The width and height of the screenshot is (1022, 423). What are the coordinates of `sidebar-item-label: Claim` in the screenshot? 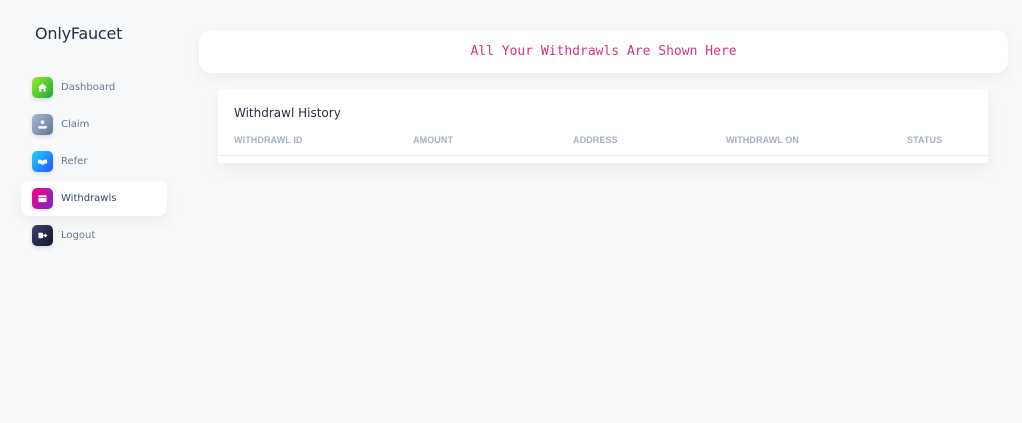 It's located at (75, 124).